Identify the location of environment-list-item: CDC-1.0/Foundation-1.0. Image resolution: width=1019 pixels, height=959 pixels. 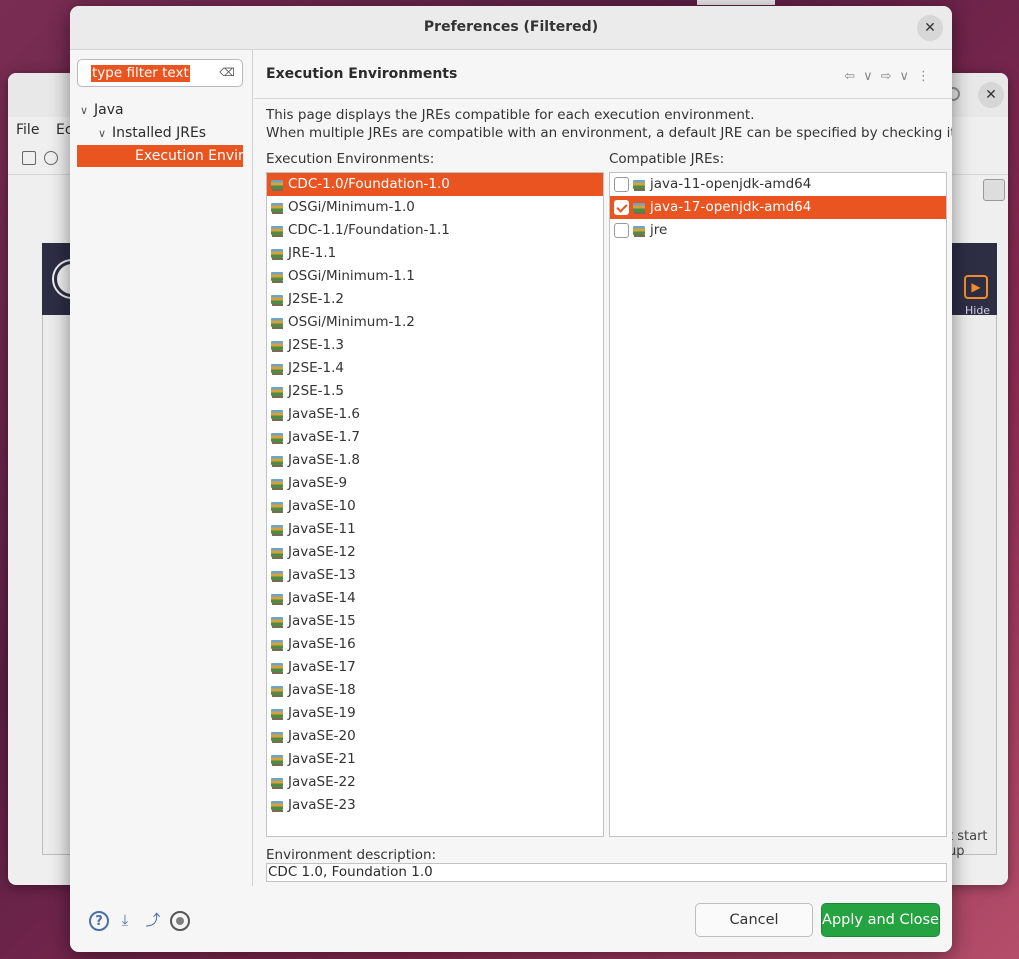
(435, 184).